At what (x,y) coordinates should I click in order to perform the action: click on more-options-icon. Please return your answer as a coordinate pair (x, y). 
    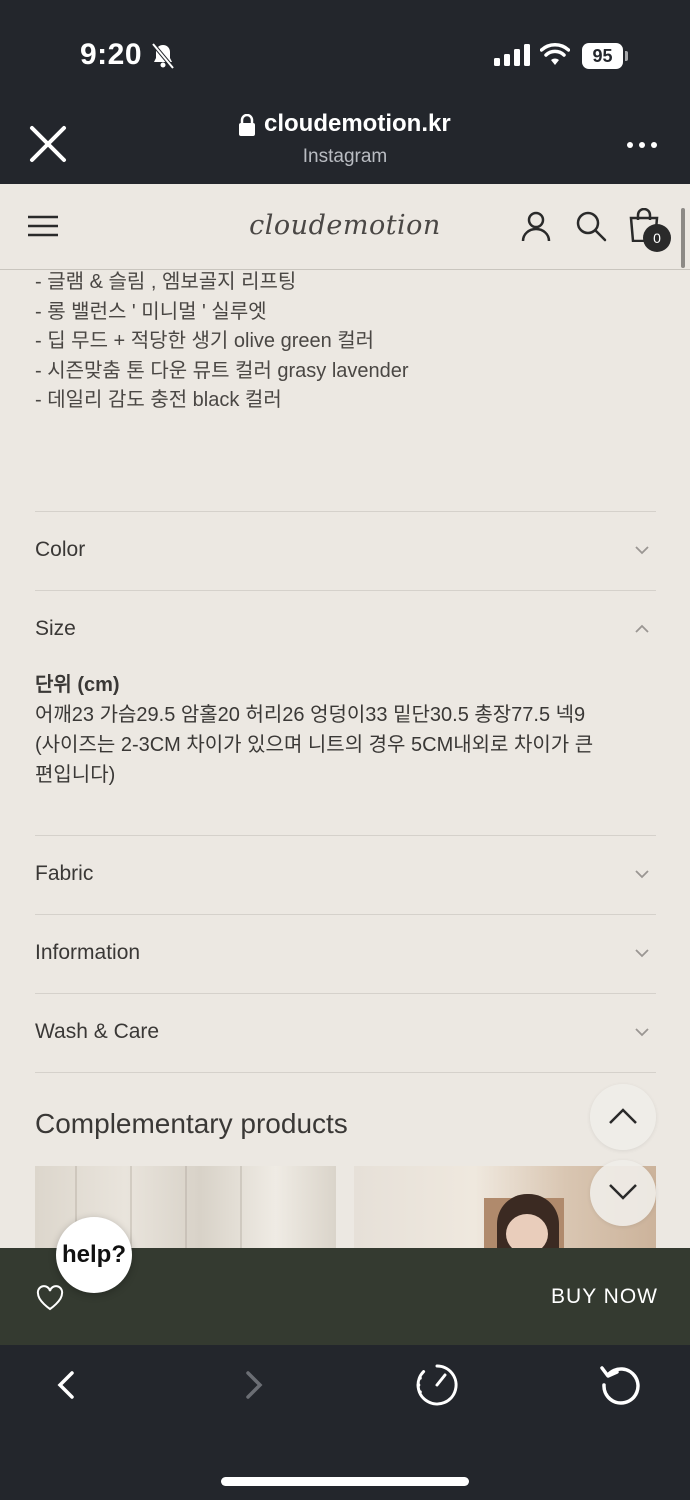
    Looking at the image, I should click on (642, 145).